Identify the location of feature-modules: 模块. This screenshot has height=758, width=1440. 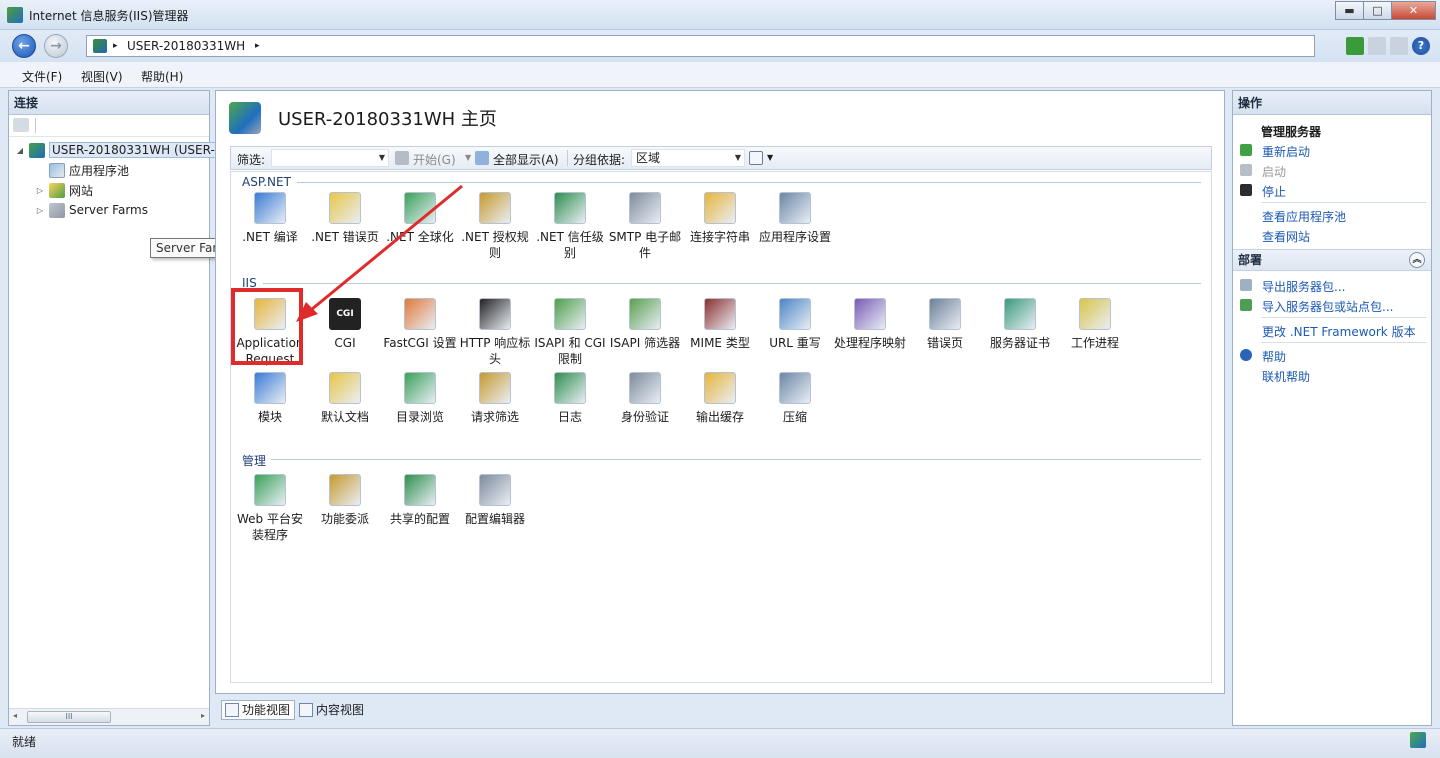
(270, 398).